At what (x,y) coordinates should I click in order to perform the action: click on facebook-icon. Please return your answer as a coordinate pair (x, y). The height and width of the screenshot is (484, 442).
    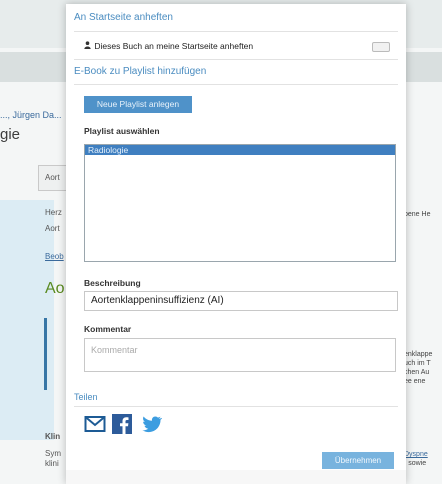
    Looking at the image, I should click on (123, 424).